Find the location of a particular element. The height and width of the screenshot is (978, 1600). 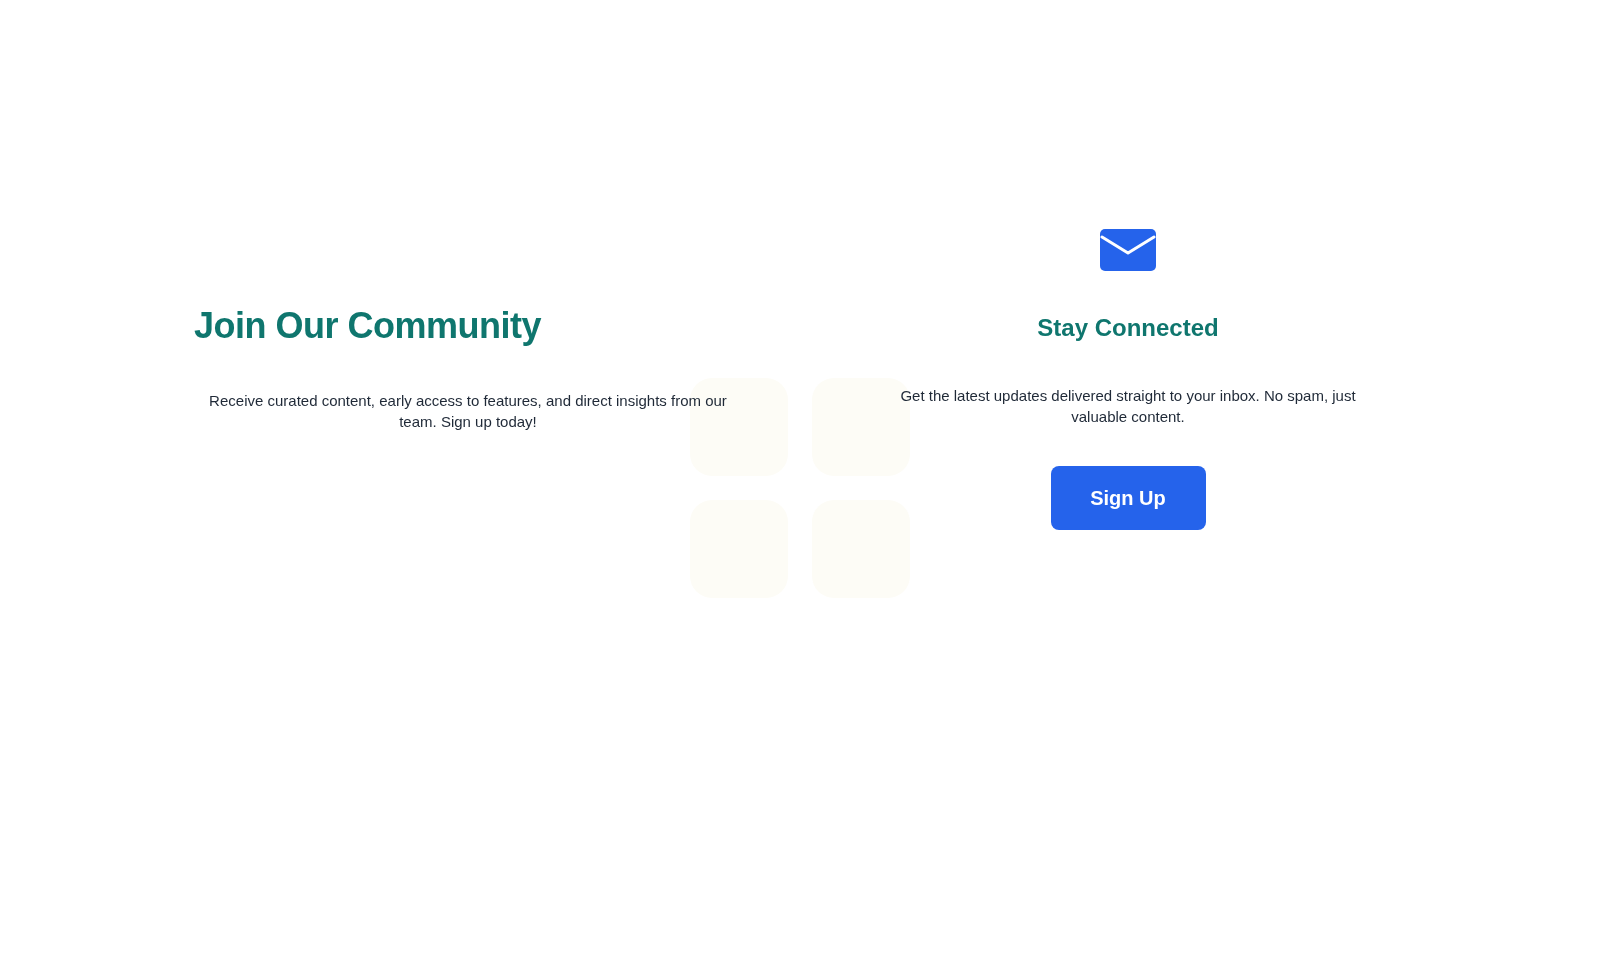

section-description: Get the latest updates delivered straight to your inbox. No spam, just valuable content. is located at coordinates (1128, 406).